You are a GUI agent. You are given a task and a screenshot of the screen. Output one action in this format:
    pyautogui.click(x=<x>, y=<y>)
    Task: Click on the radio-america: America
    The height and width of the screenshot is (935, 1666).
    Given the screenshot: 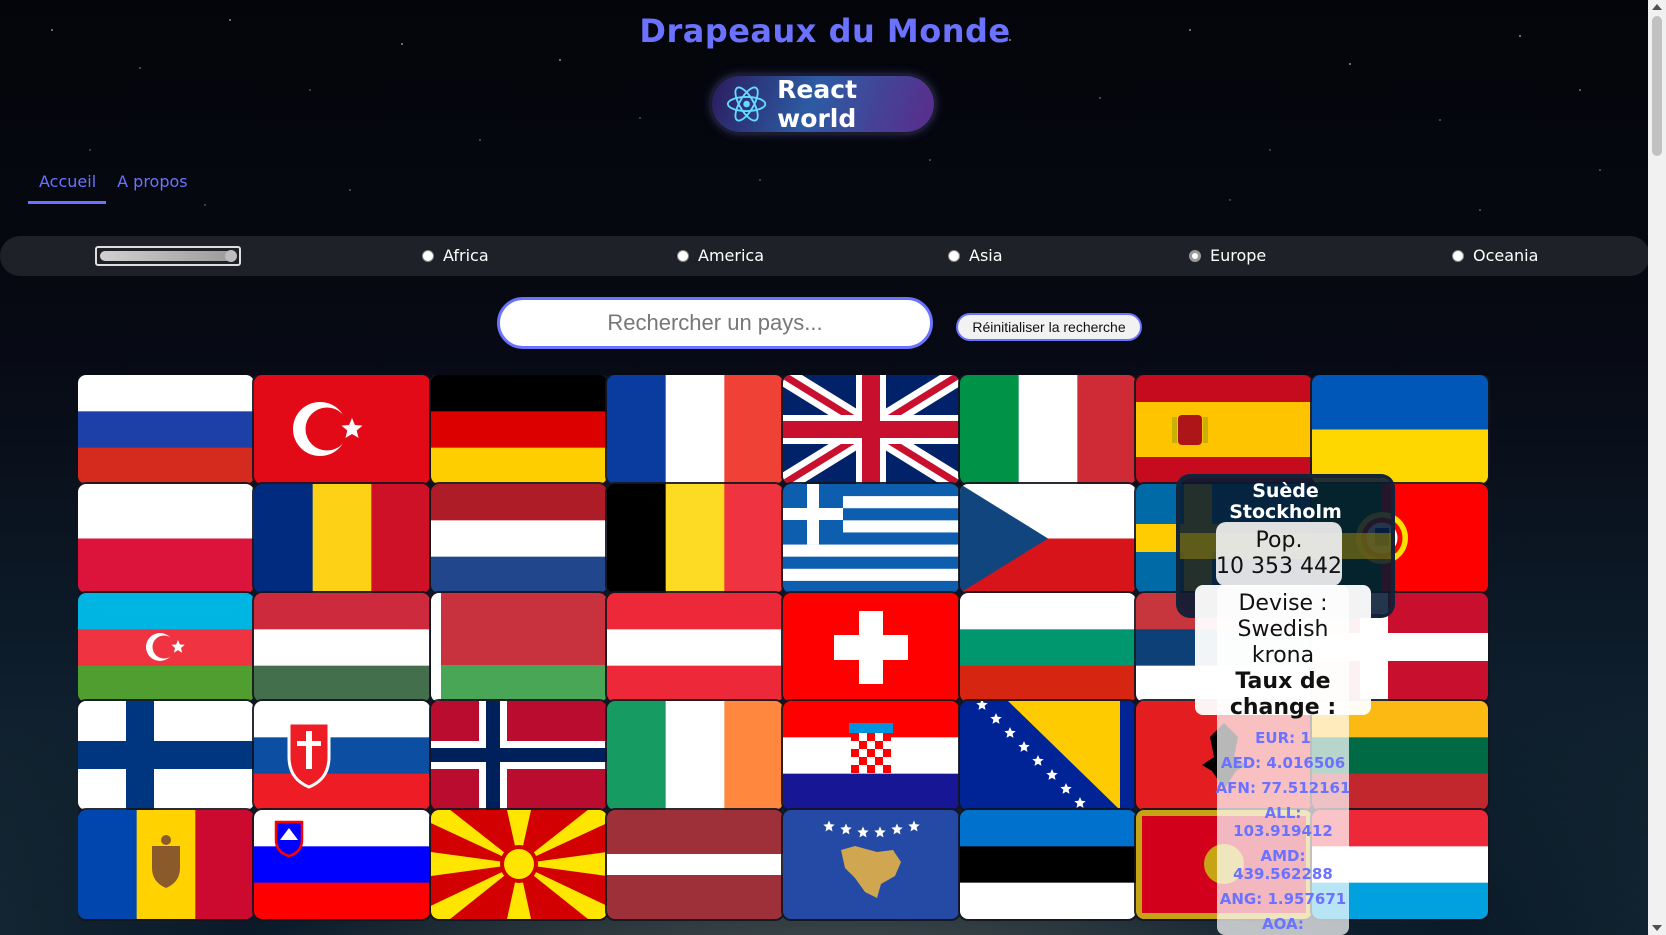 What is the action you would take?
    pyautogui.click(x=720, y=255)
    